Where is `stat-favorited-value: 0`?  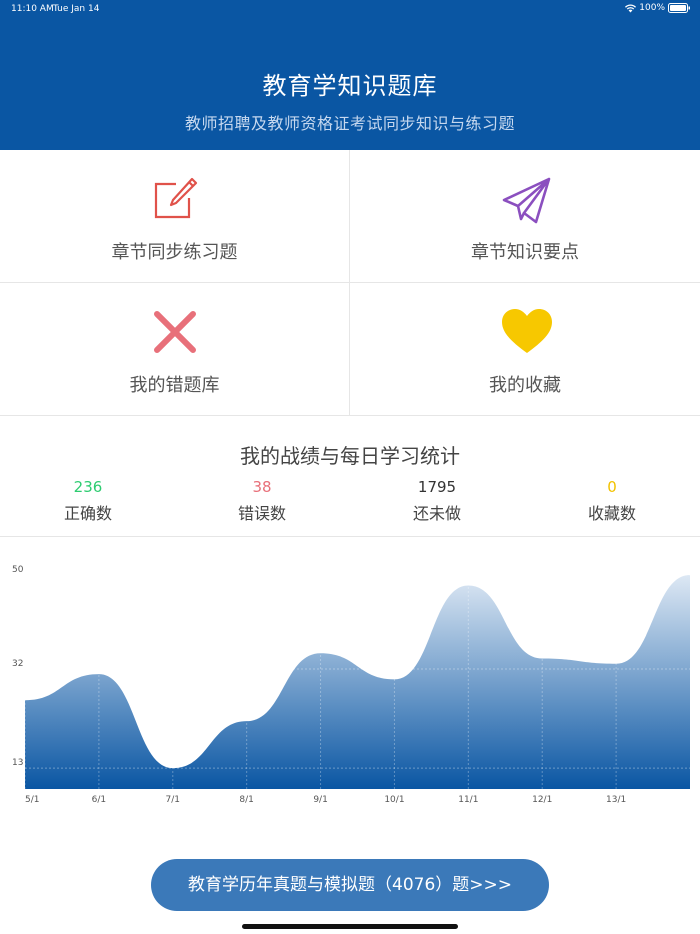
stat-favorited-value: 0 is located at coordinates (612, 487).